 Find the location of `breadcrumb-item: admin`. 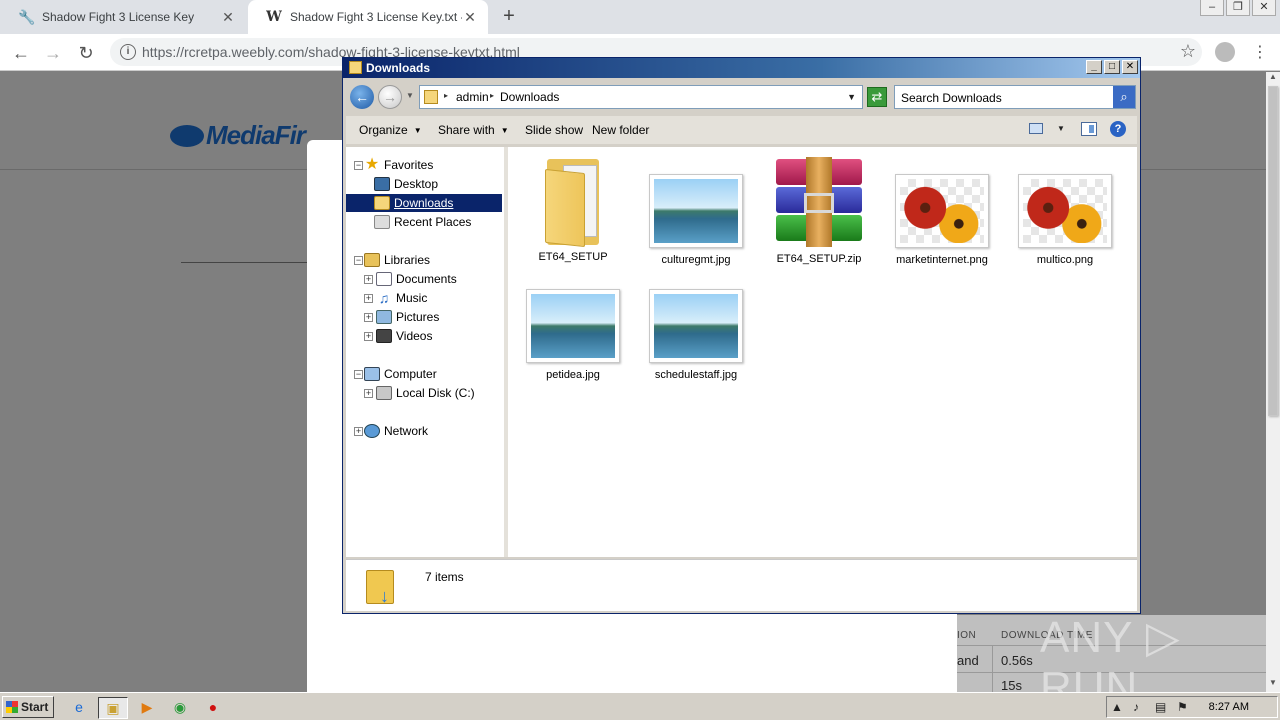

breadcrumb-item: admin is located at coordinates (472, 97).